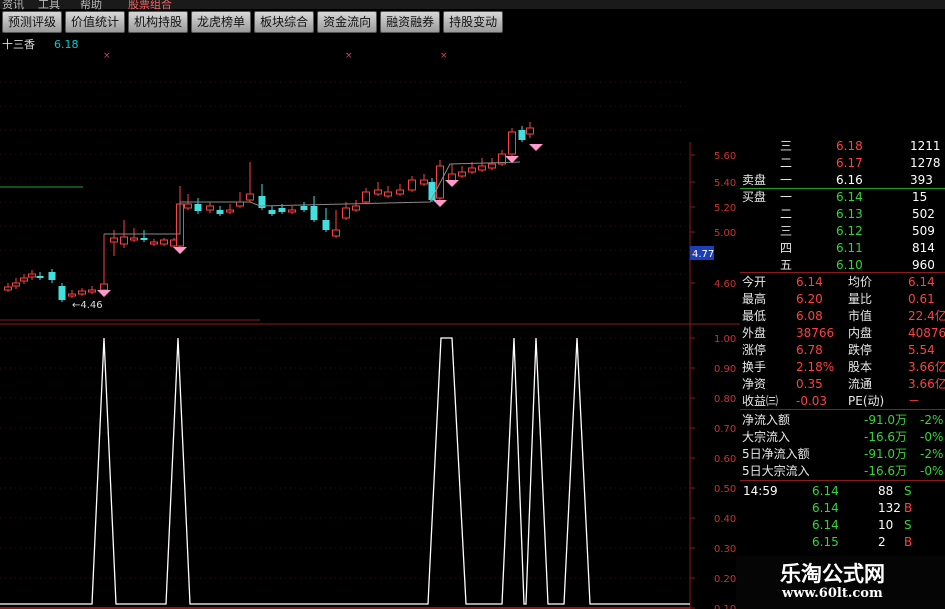 This screenshot has height=609, width=945. Describe the element at coordinates (923, 231) in the screenshot. I see `bid-volume: 509` at that location.